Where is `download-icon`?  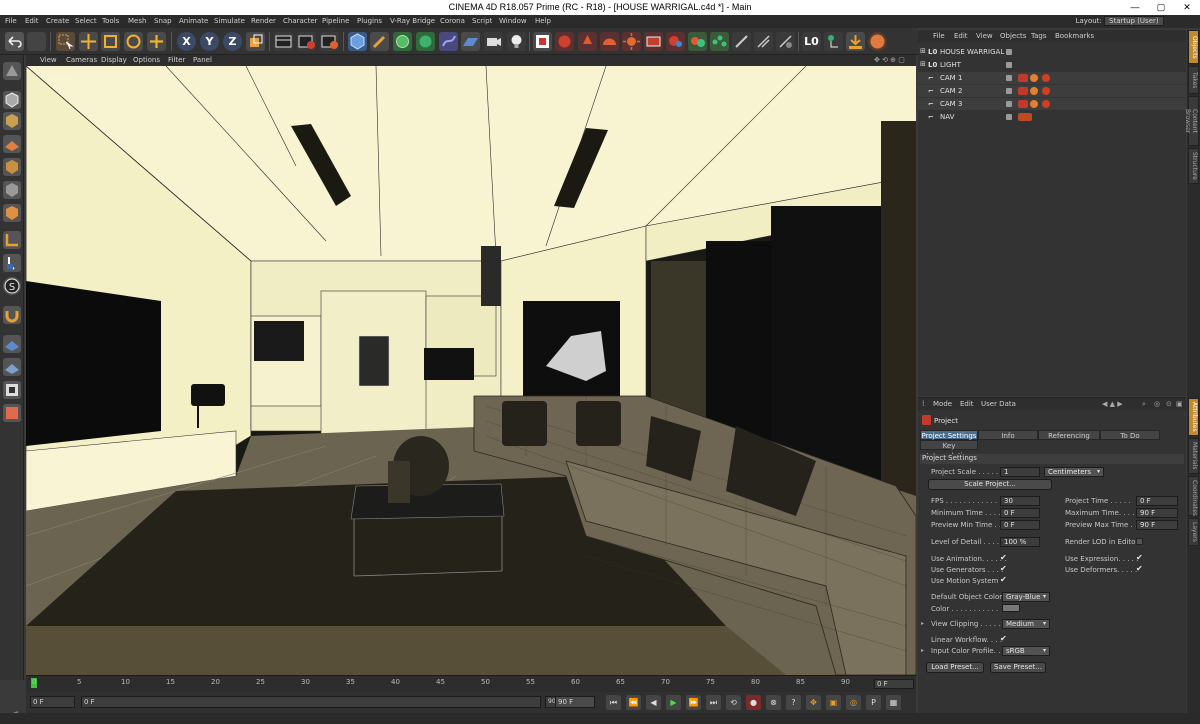 download-icon is located at coordinates (855, 41).